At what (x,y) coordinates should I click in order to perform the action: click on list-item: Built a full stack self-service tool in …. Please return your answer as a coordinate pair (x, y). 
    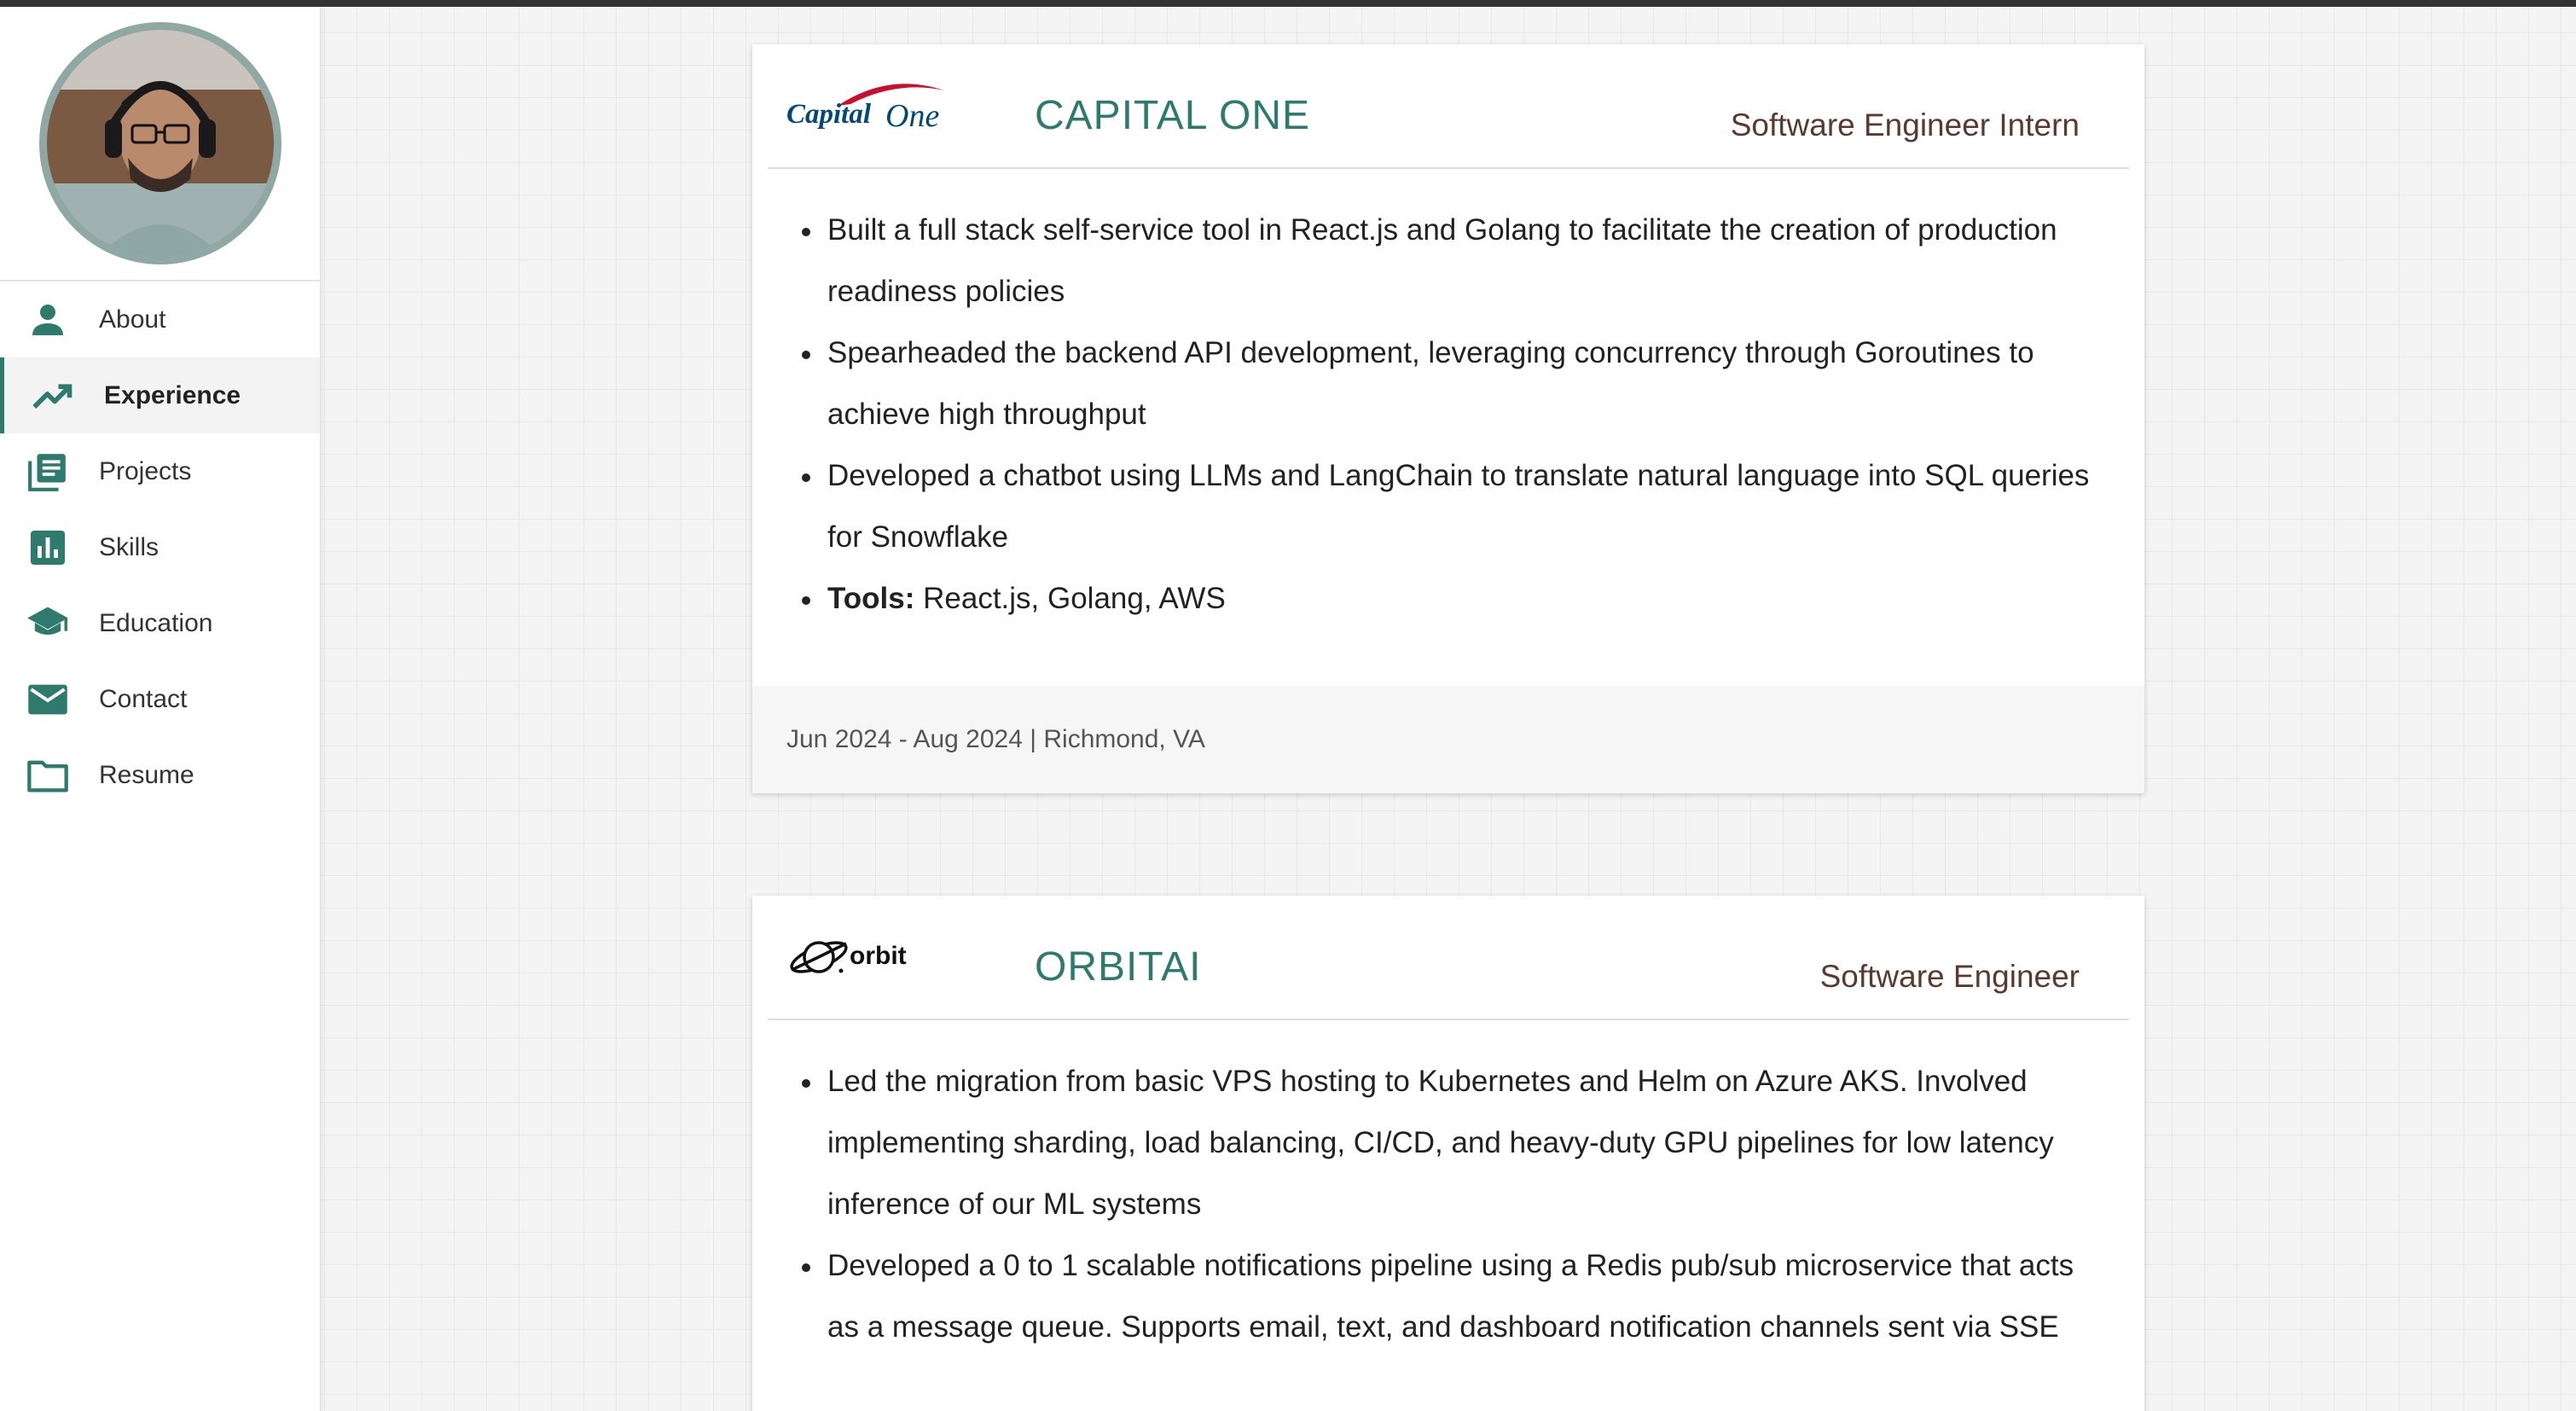
    Looking at the image, I should click on (1451, 261).